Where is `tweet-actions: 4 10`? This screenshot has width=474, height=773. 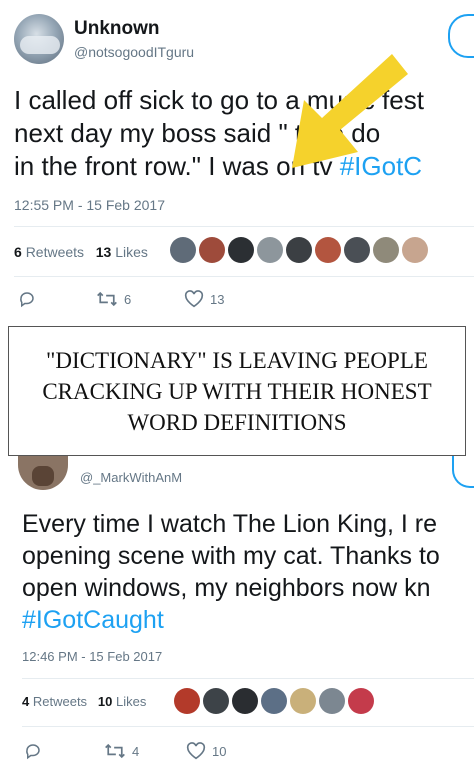
tweet-actions: 4 10 is located at coordinates (237, 754).